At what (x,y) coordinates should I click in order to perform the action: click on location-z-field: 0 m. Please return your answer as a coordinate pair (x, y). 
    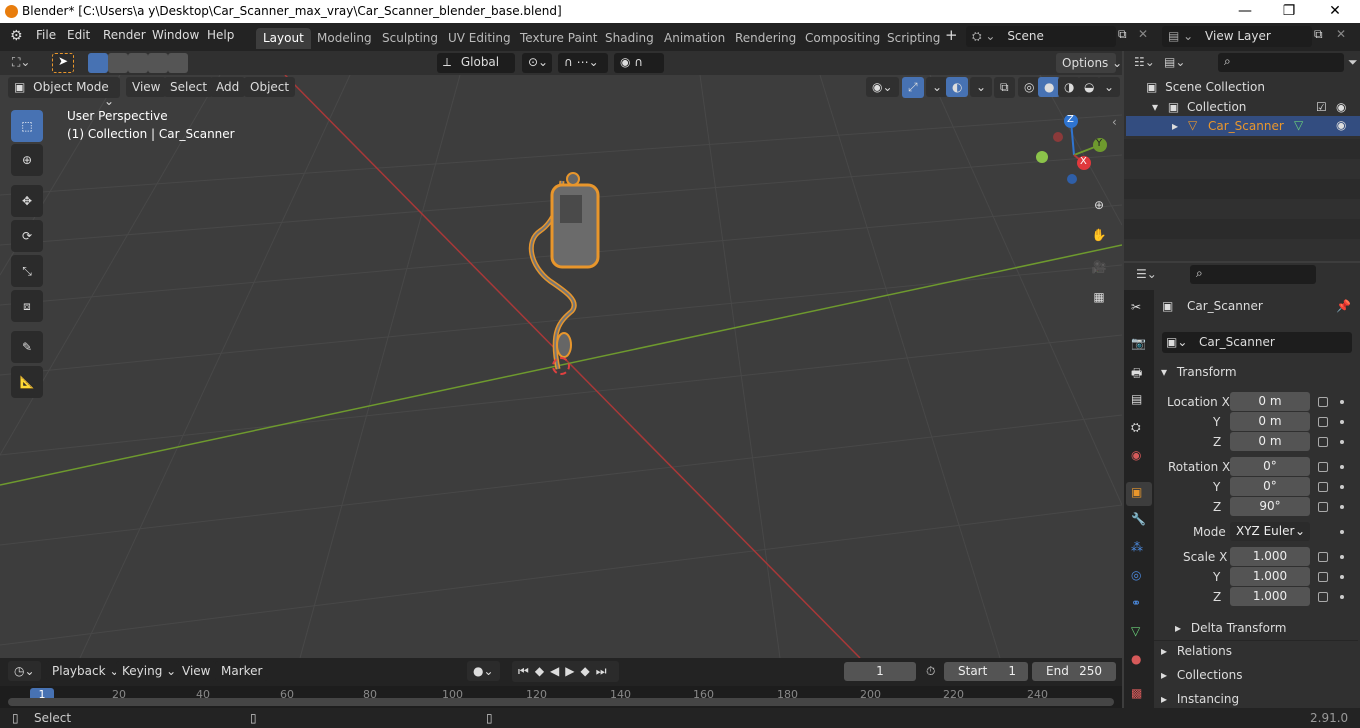
    Looking at the image, I should click on (1270, 441).